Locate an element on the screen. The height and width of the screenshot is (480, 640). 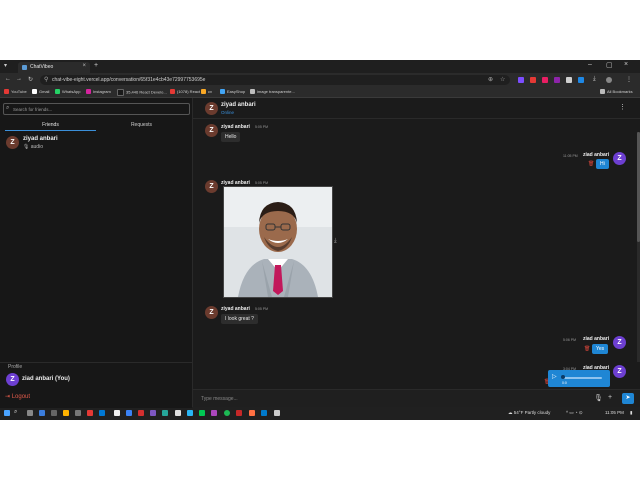
bookmark-whatsapp: WhatsApp is located at coordinates (67, 92).